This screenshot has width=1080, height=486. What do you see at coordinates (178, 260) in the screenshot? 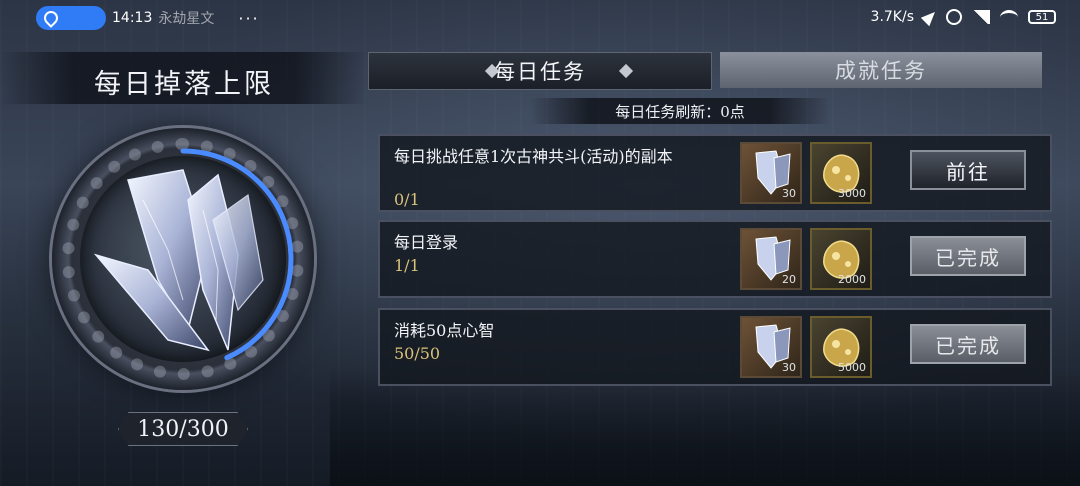
I see `crystal-shard-icon` at bounding box center [178, 260].